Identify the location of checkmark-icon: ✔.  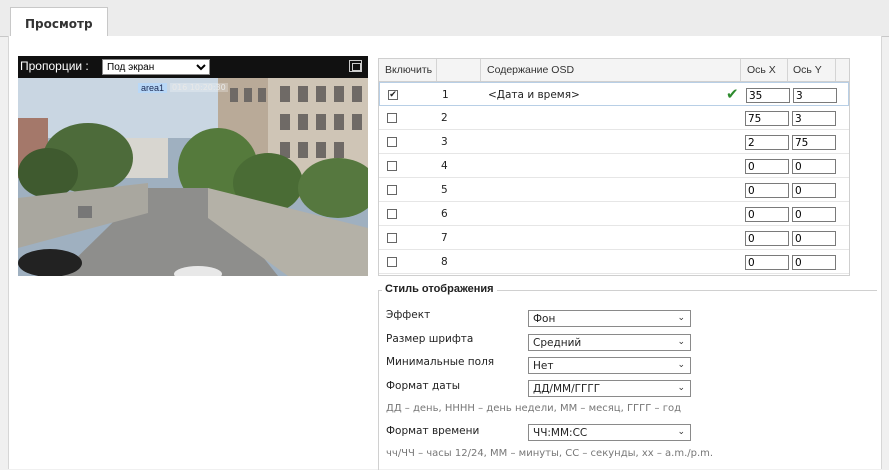
(732, 94).